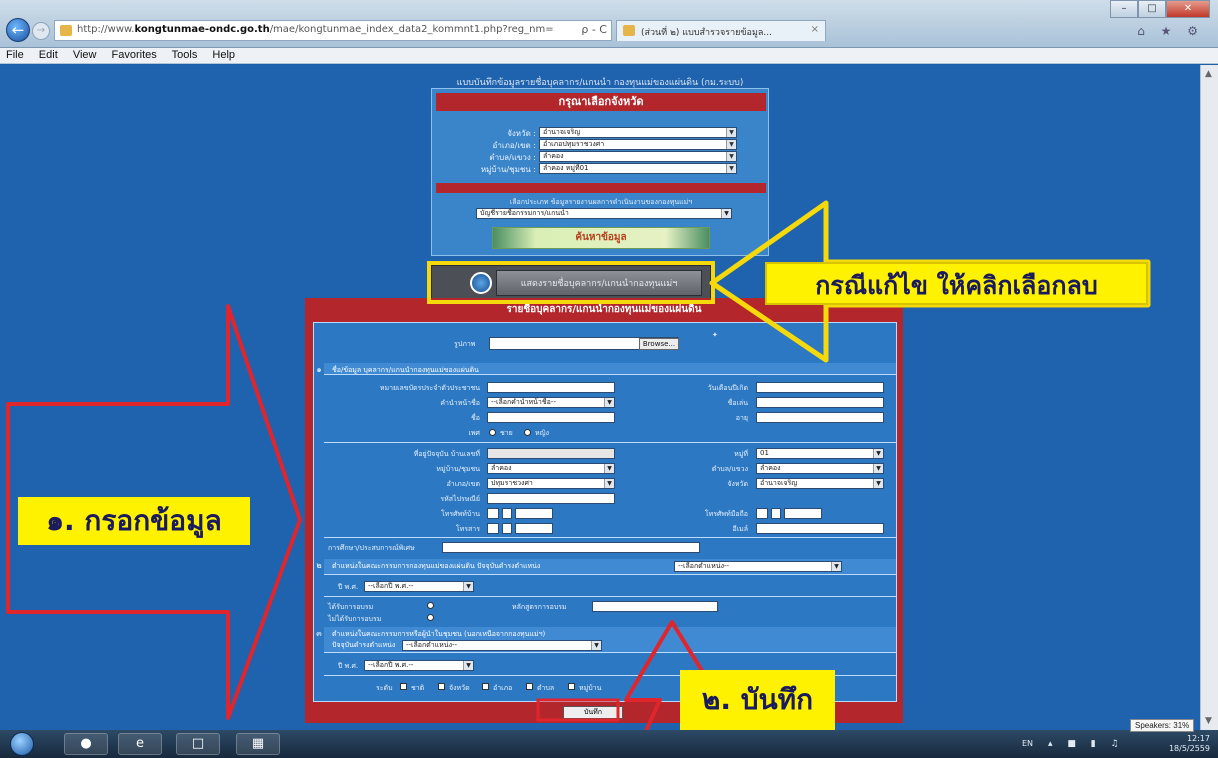  I want to click on scroll-up-icon: ▲, so click(1208, 74).